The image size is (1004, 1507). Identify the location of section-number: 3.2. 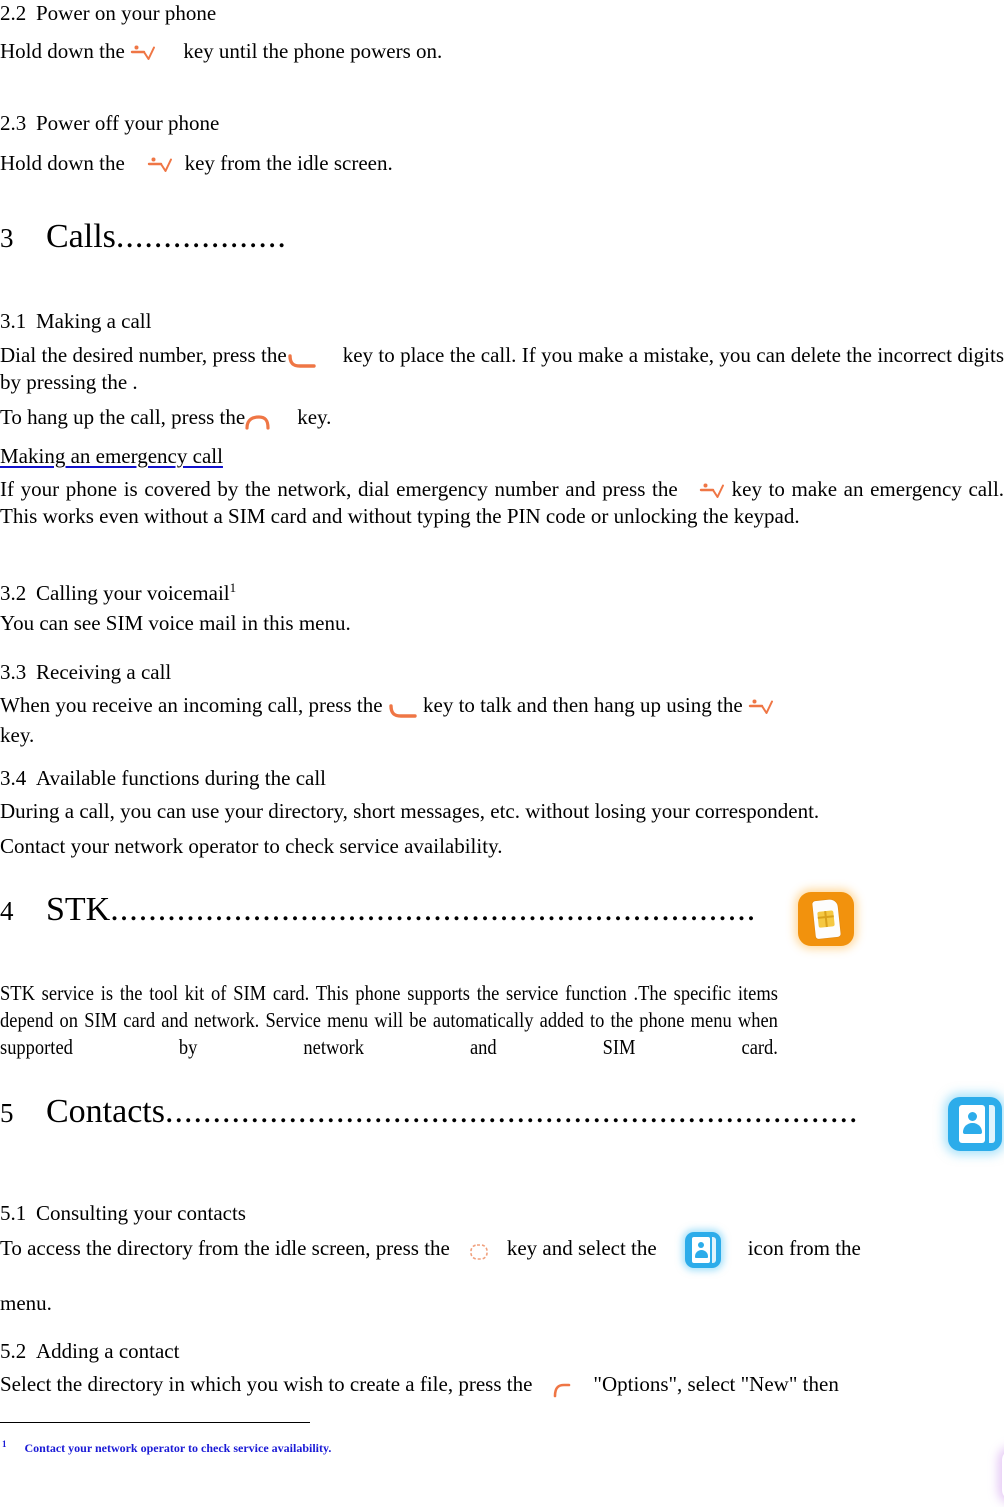
(13, 593).